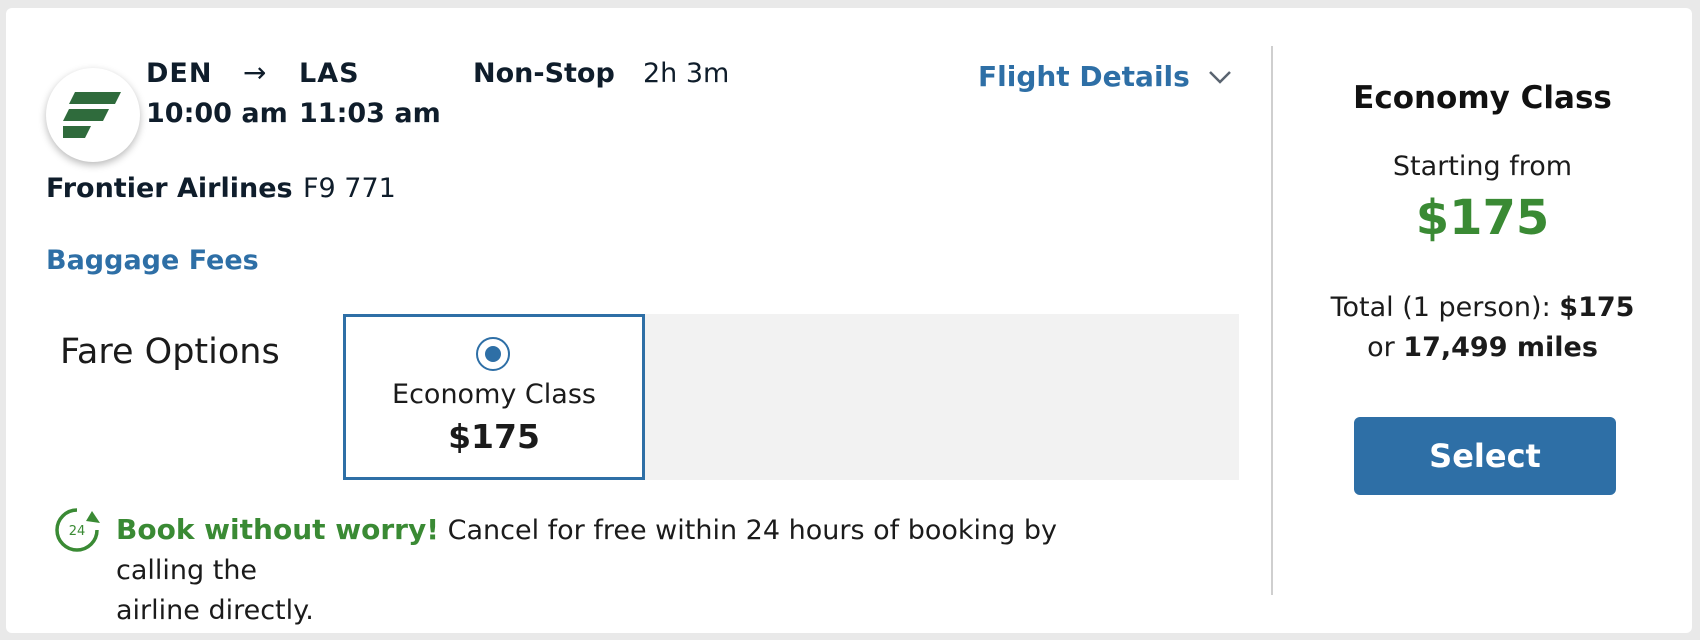  What do you see at coordinates (493, 354) in the screenshot?
I see `radio-selected-icon` at bounding box center [493, 354].